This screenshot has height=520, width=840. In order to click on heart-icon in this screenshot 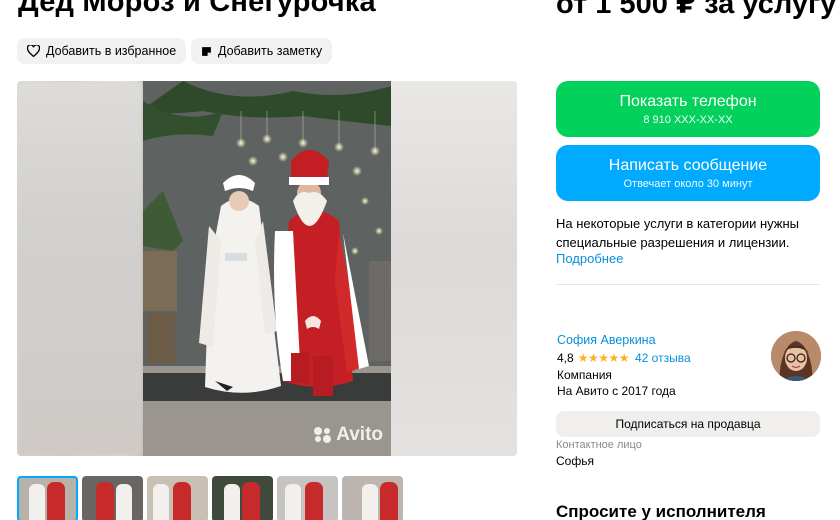, I will do `click(33, 51)`.